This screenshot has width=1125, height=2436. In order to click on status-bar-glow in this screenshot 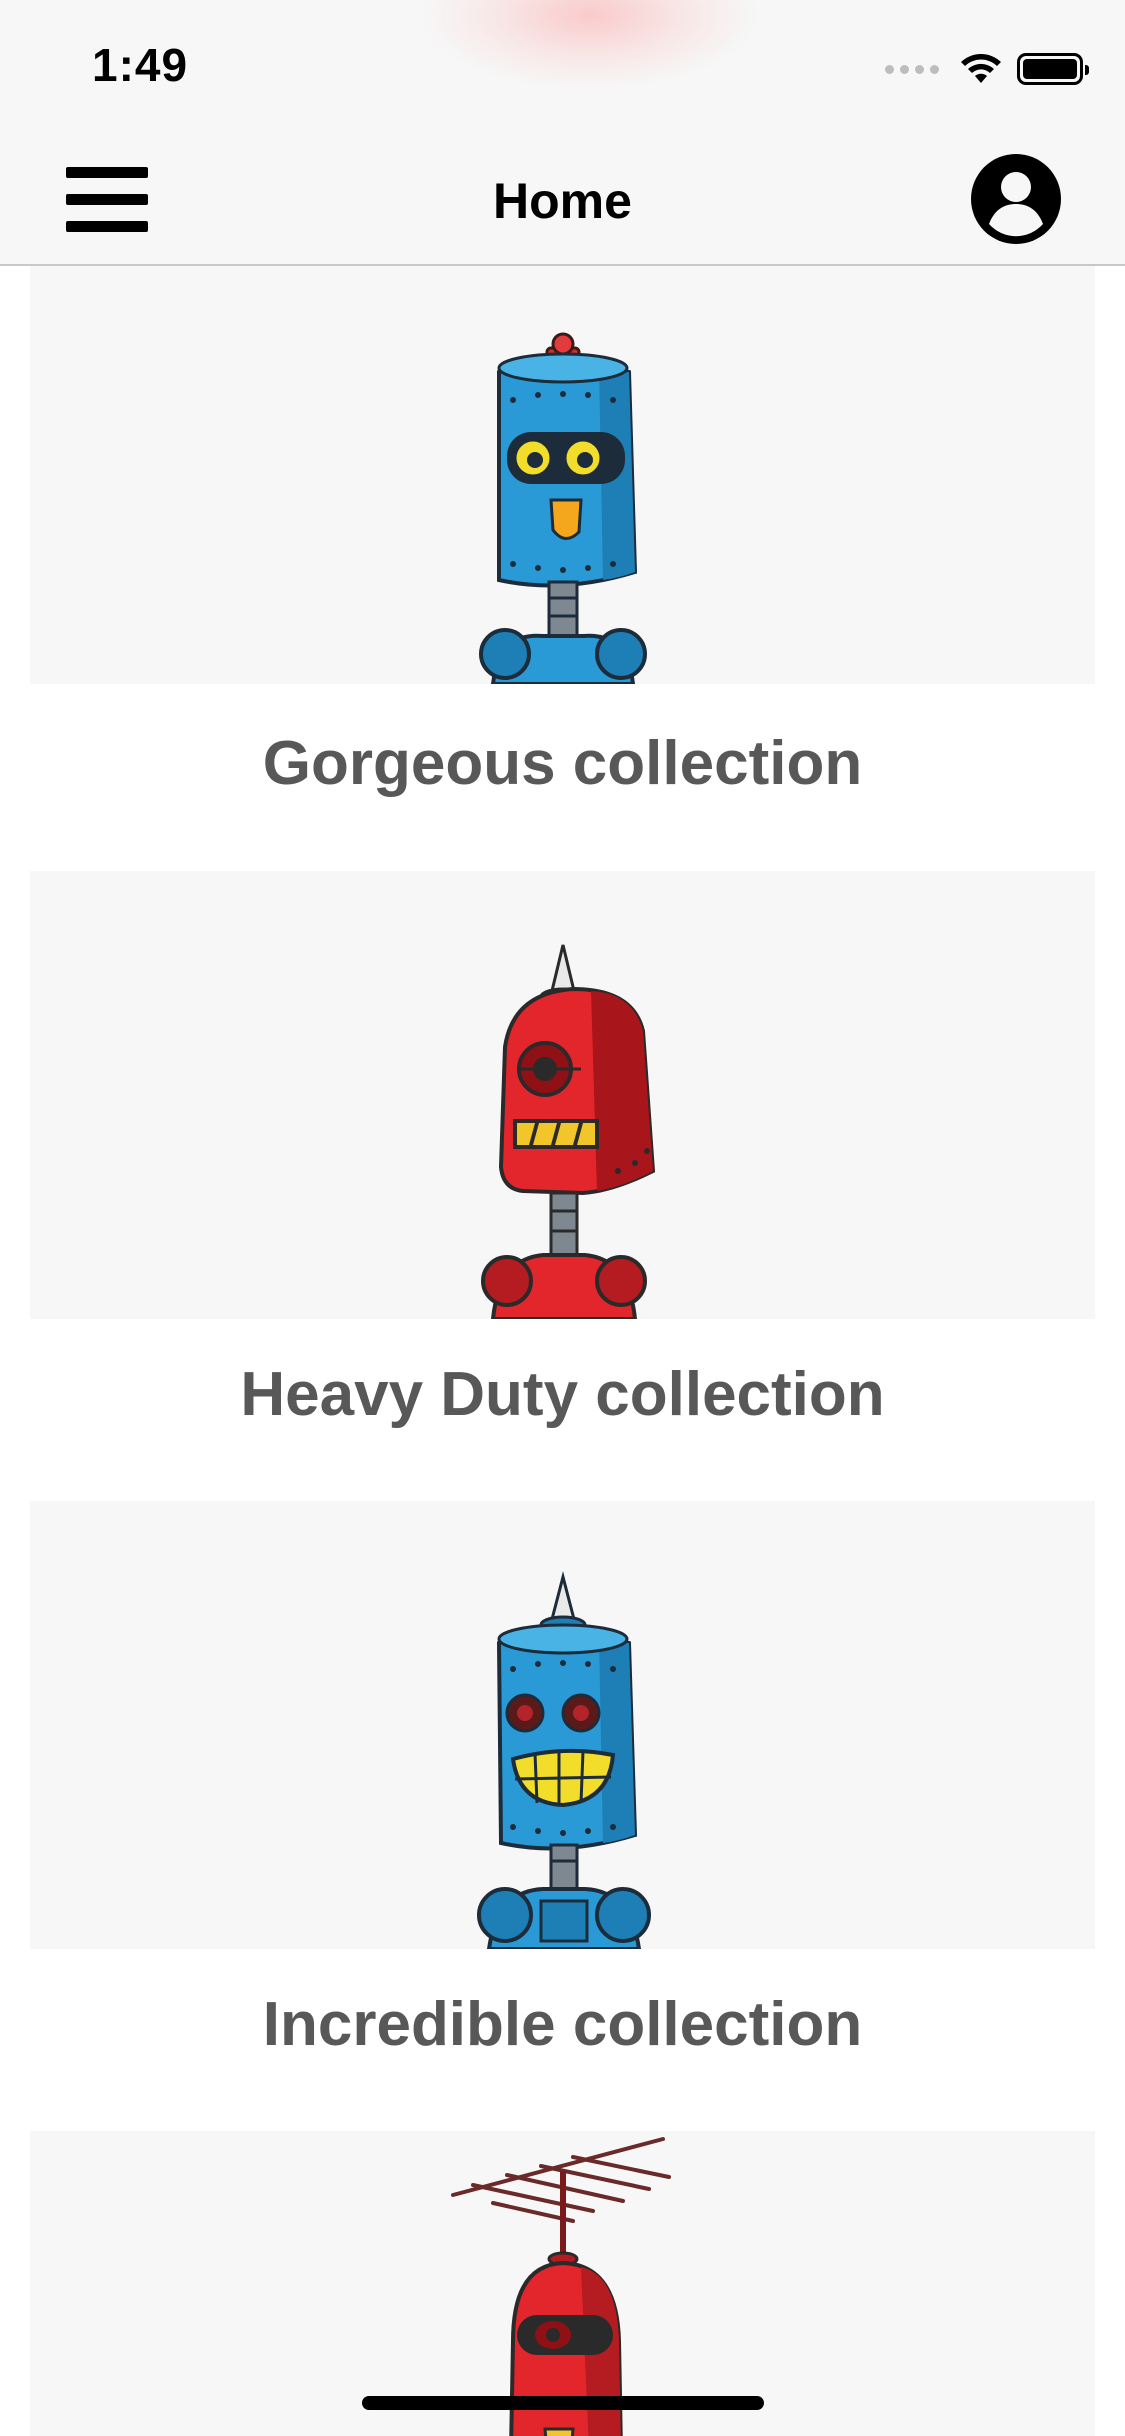, I will do `click(590, 45)`.